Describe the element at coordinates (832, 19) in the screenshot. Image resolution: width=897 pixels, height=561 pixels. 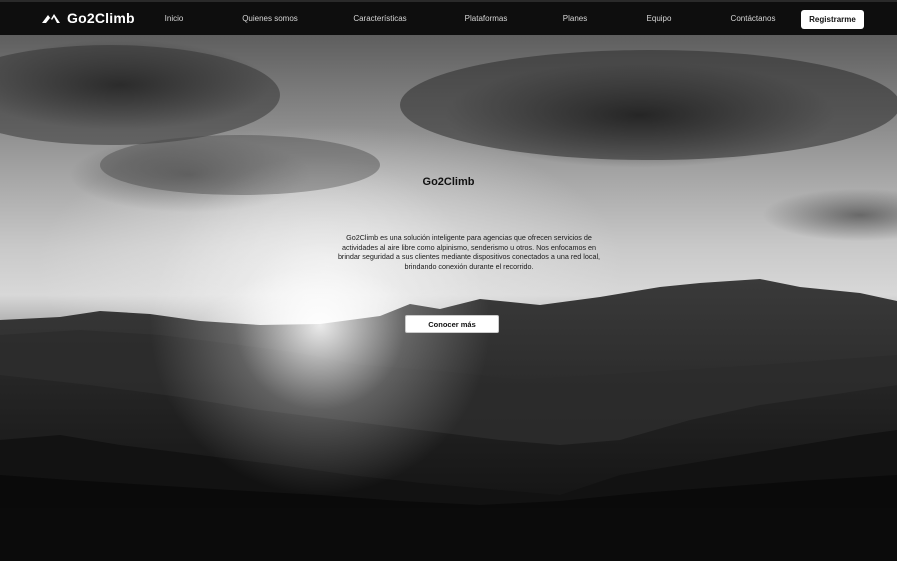
I see `register-button: Registrarme` at that location.